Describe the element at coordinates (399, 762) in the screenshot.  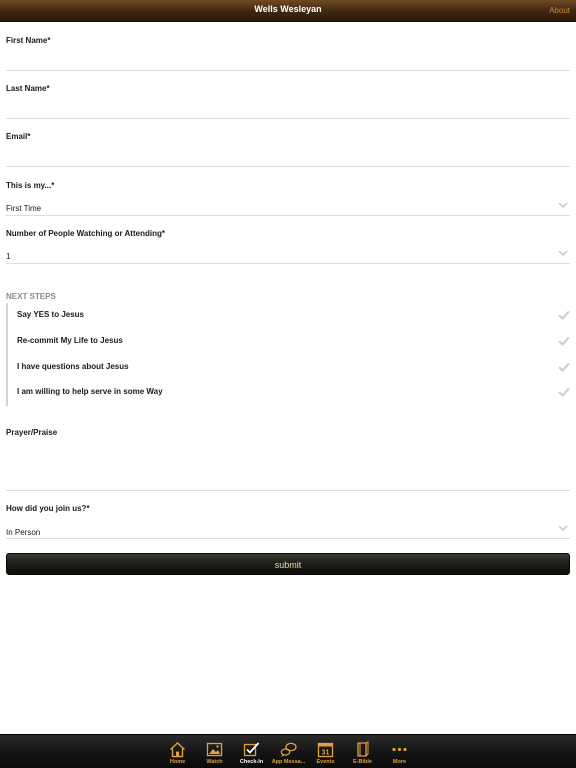
I see `tab-label: More` at that location.